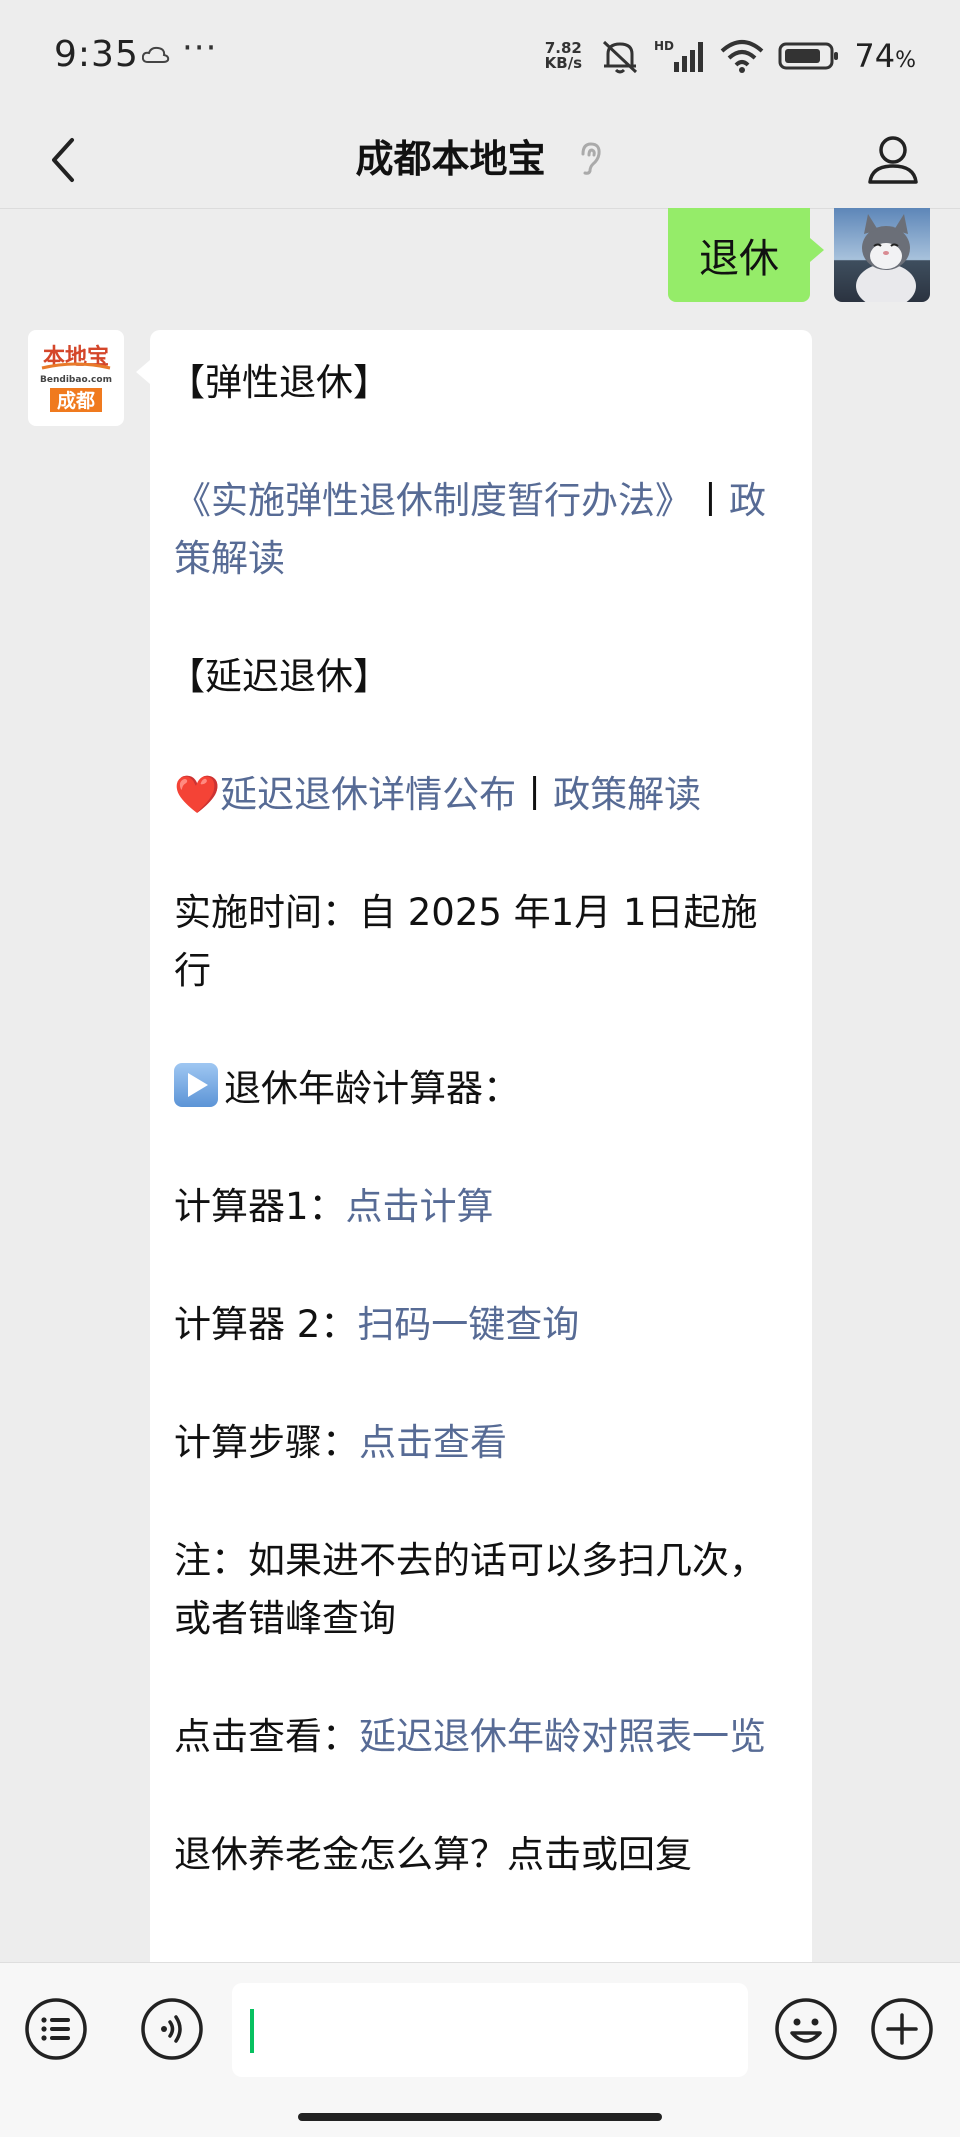 The image size is (960, 2137). I want to click on sent-message-bubble: 退休, so click(746, 255).